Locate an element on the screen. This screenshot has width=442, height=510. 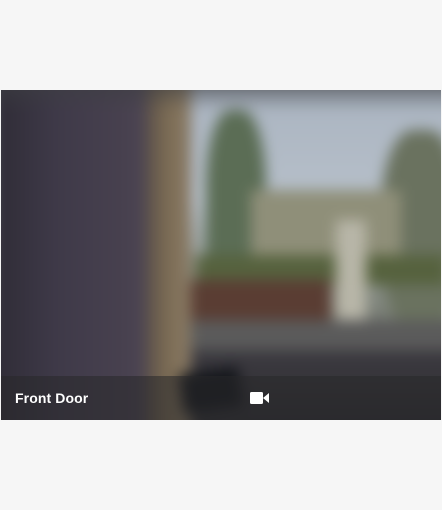
video-camera-icon is located at coordinates (260, 398).